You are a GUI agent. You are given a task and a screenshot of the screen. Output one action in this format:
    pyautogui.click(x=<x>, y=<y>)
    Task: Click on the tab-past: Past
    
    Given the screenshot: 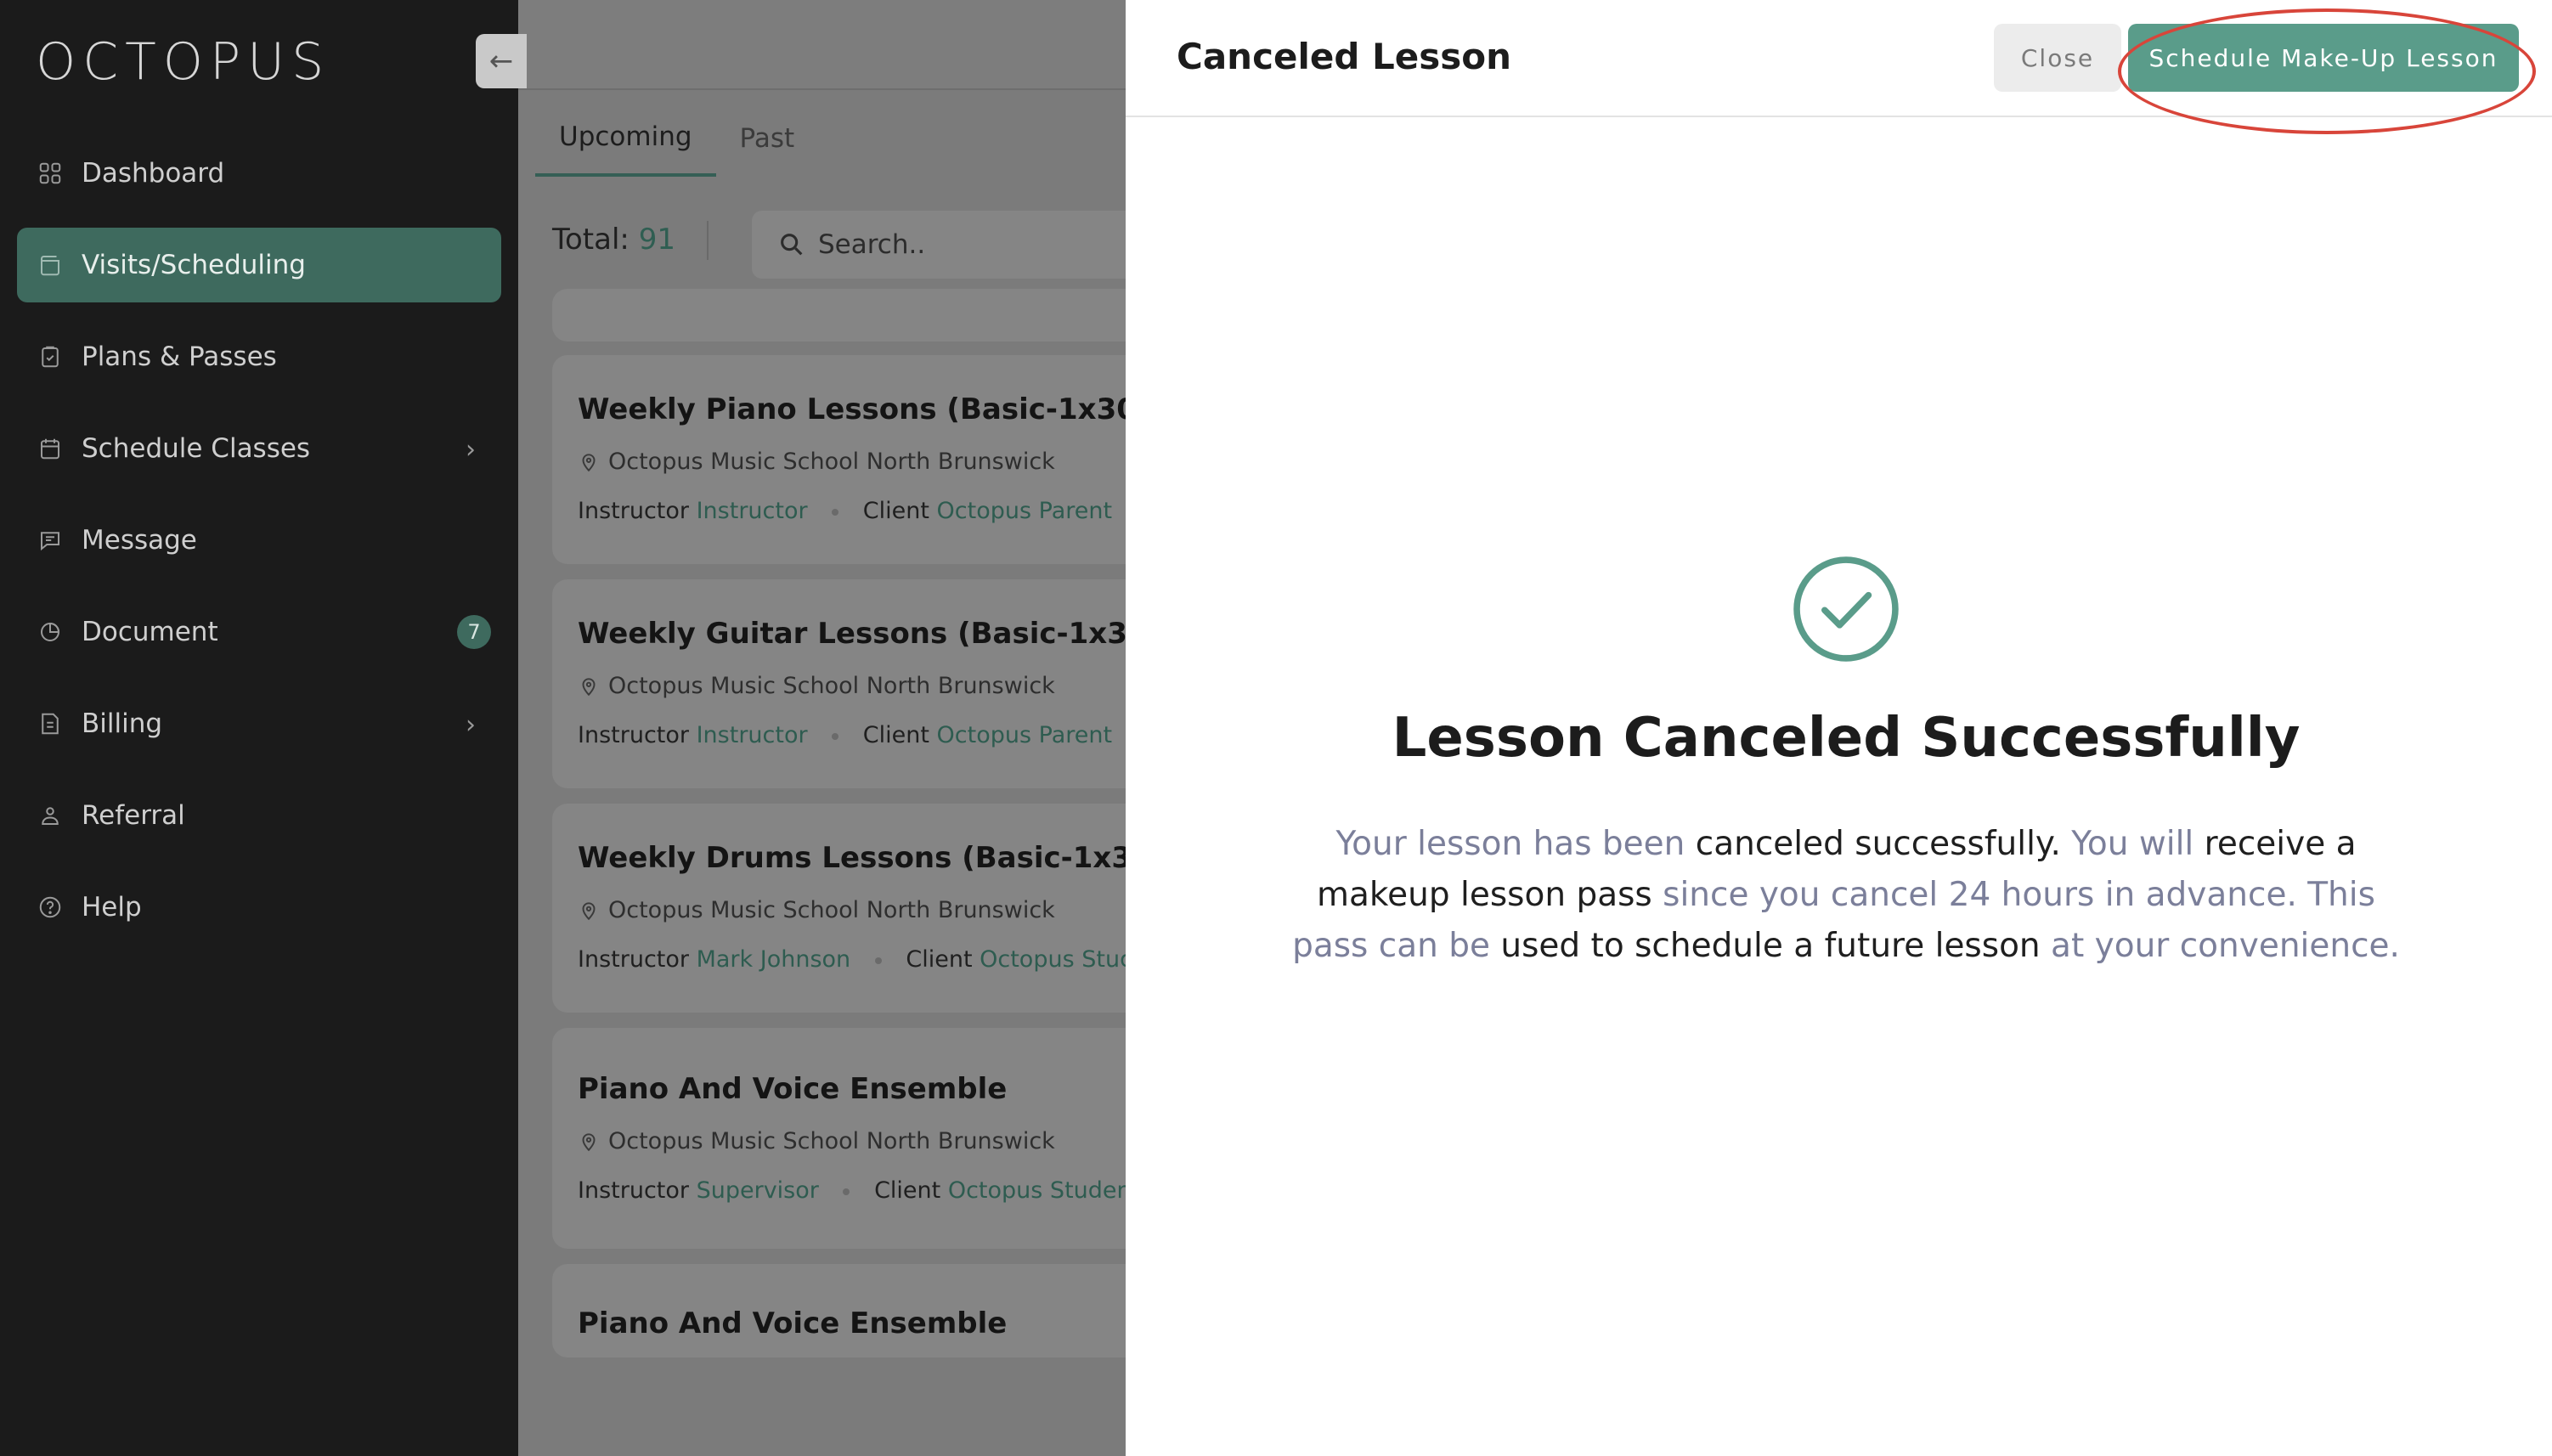 What is the action you would take?
    pyautogui.click(x=767, y=139)
    